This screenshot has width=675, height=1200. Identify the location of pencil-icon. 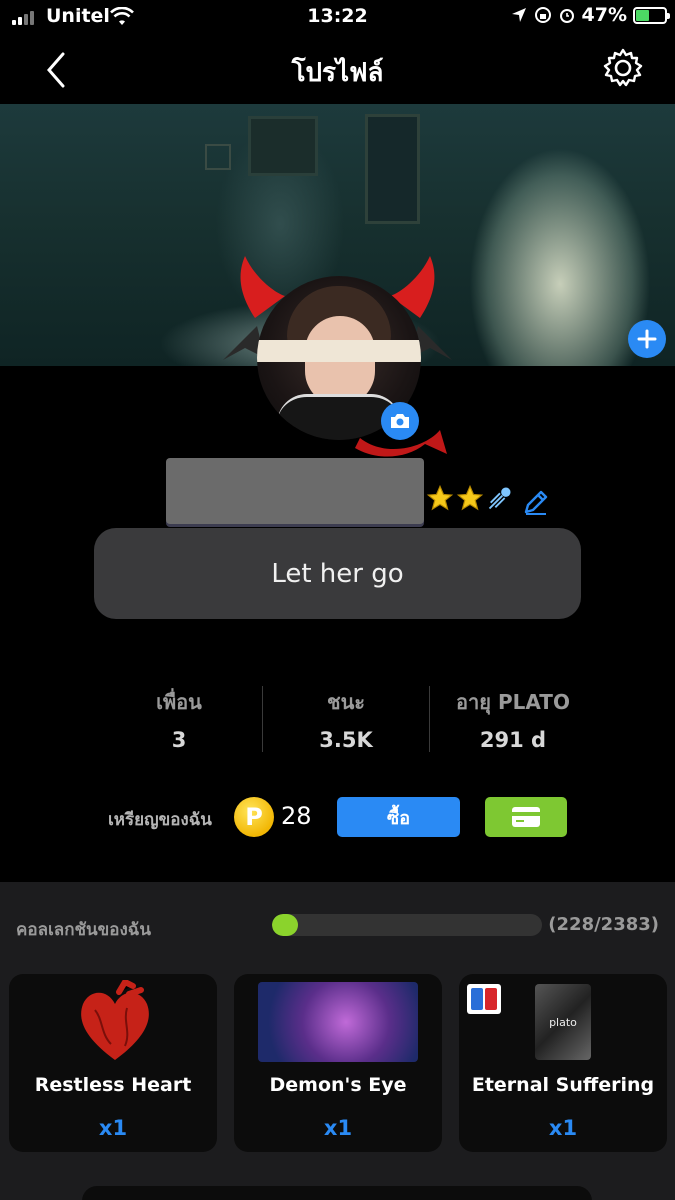
(536, 502).